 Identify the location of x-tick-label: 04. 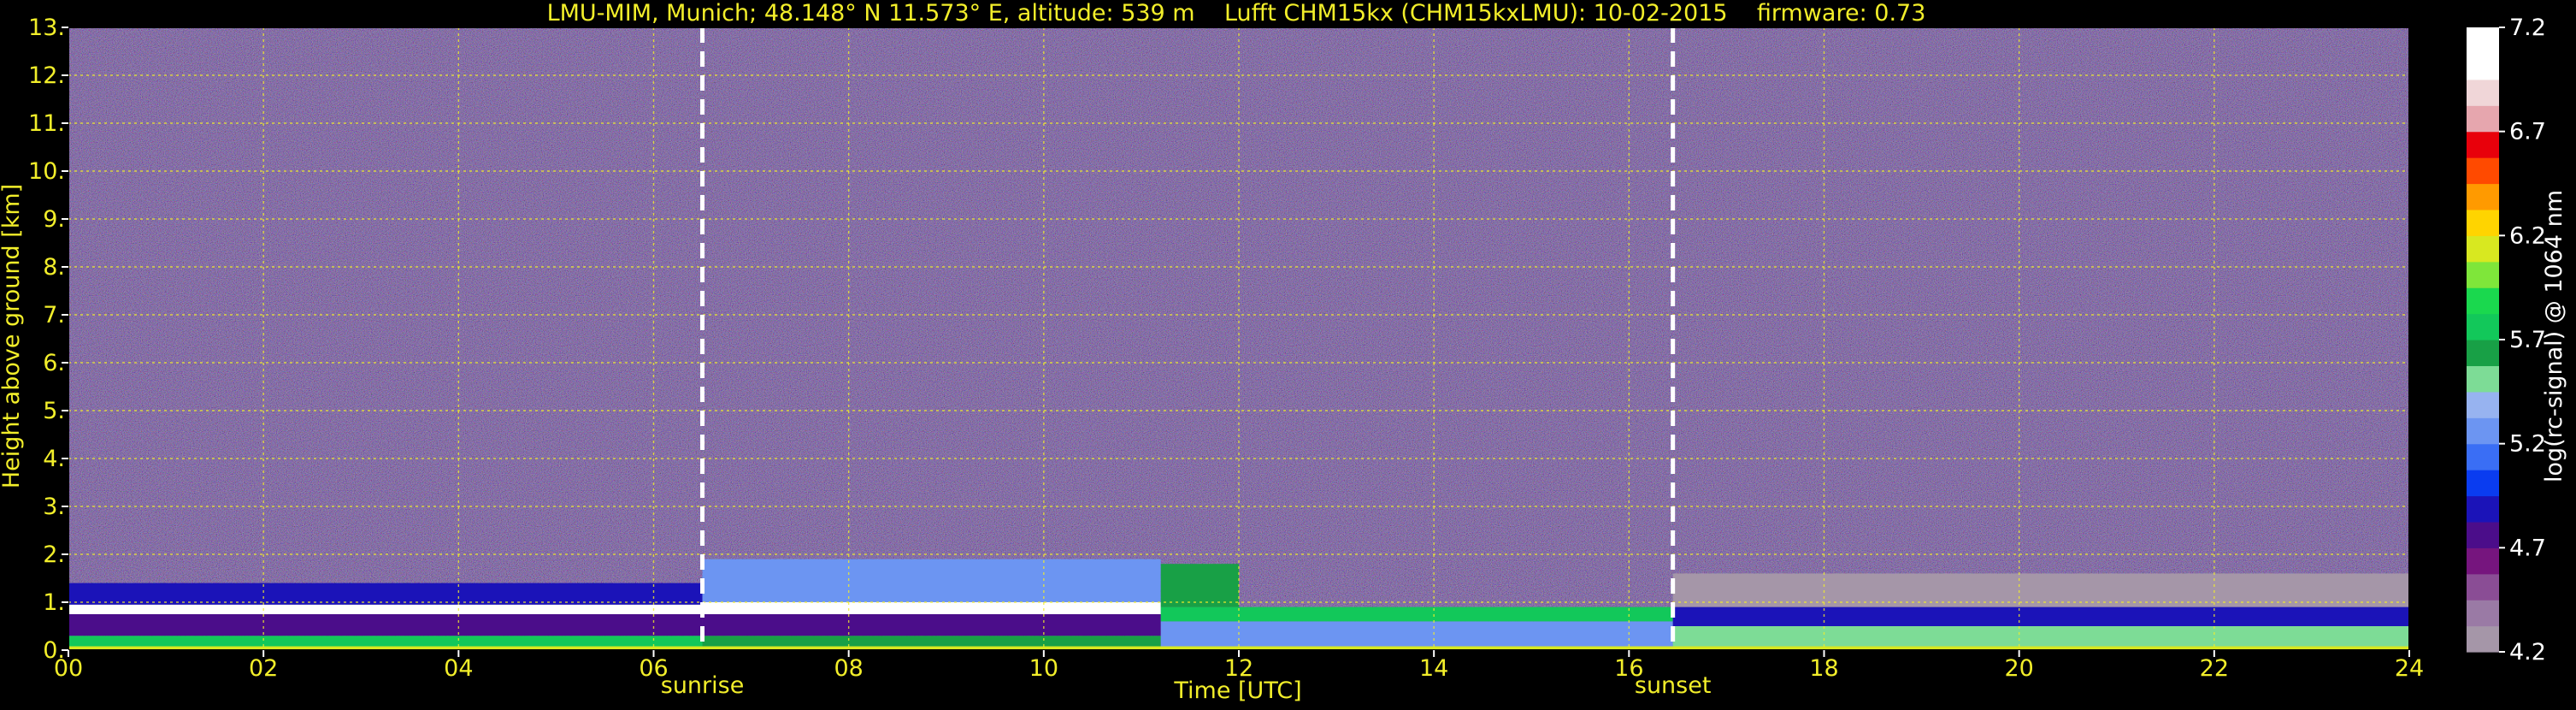
(458, 668).